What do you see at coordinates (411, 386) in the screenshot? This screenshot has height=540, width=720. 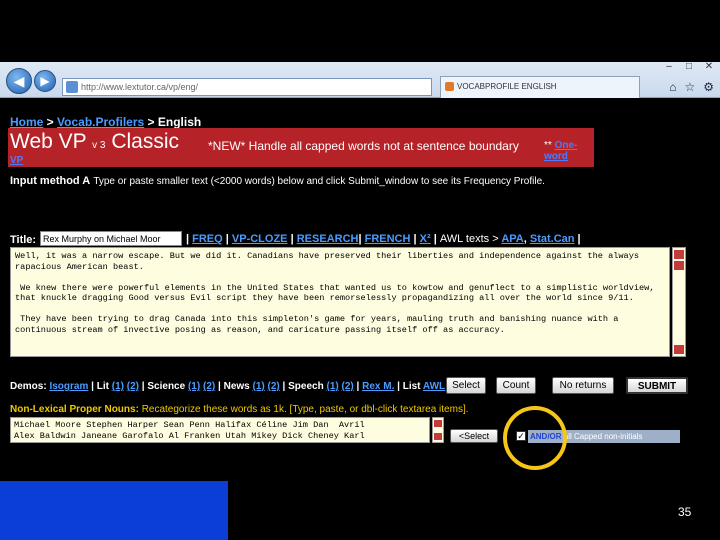 I see `demo-list-label: List` at bounding box center [411, 386].